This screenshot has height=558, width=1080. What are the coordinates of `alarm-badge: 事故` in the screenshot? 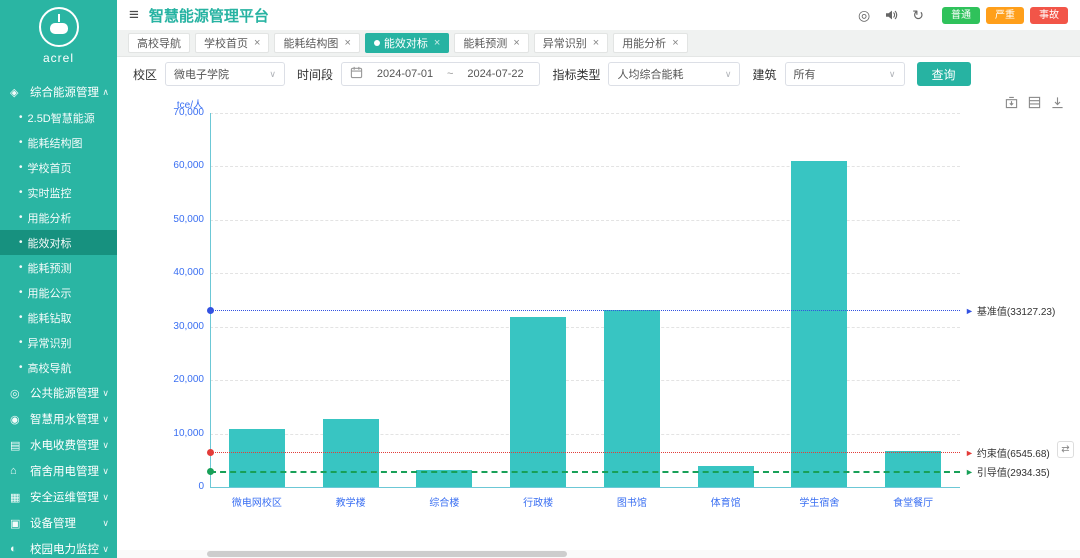 It's located at (1049, 15).